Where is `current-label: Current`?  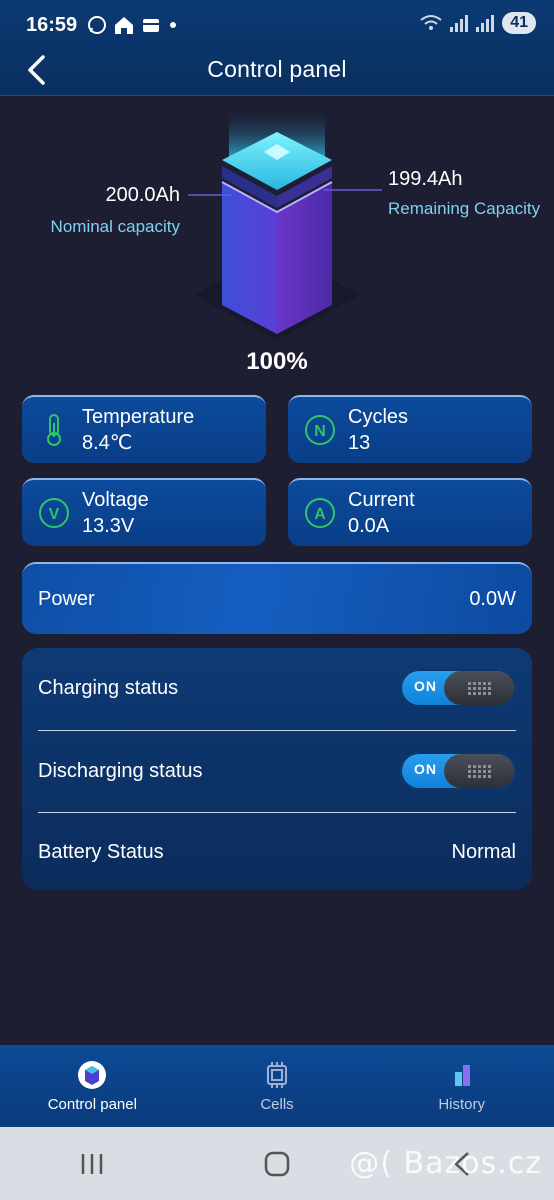
current-label: Current is located at coordinates (381, 500).